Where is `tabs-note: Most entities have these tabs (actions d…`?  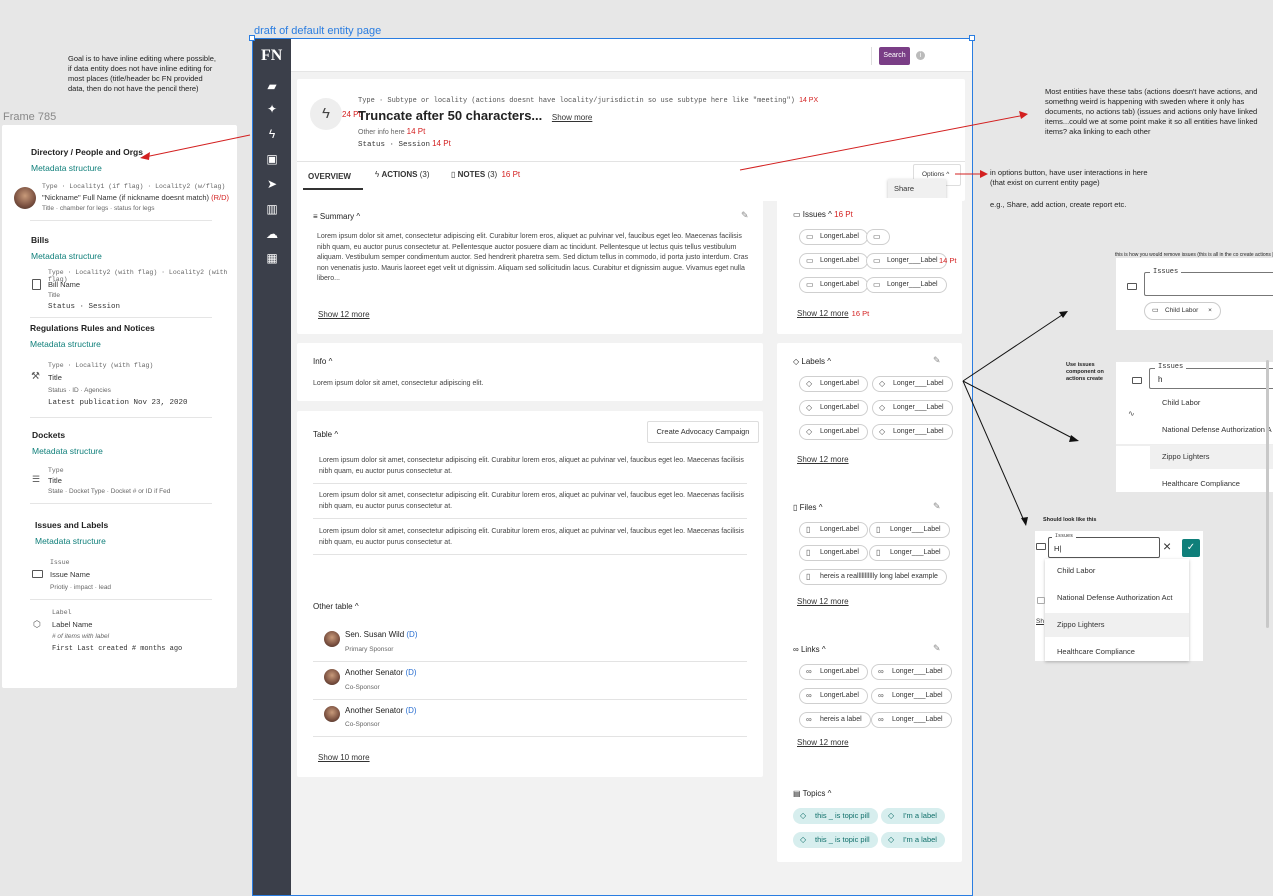 tabs-note: Most entities have these tabs (actions d… is located at coordinates (1151, 111).